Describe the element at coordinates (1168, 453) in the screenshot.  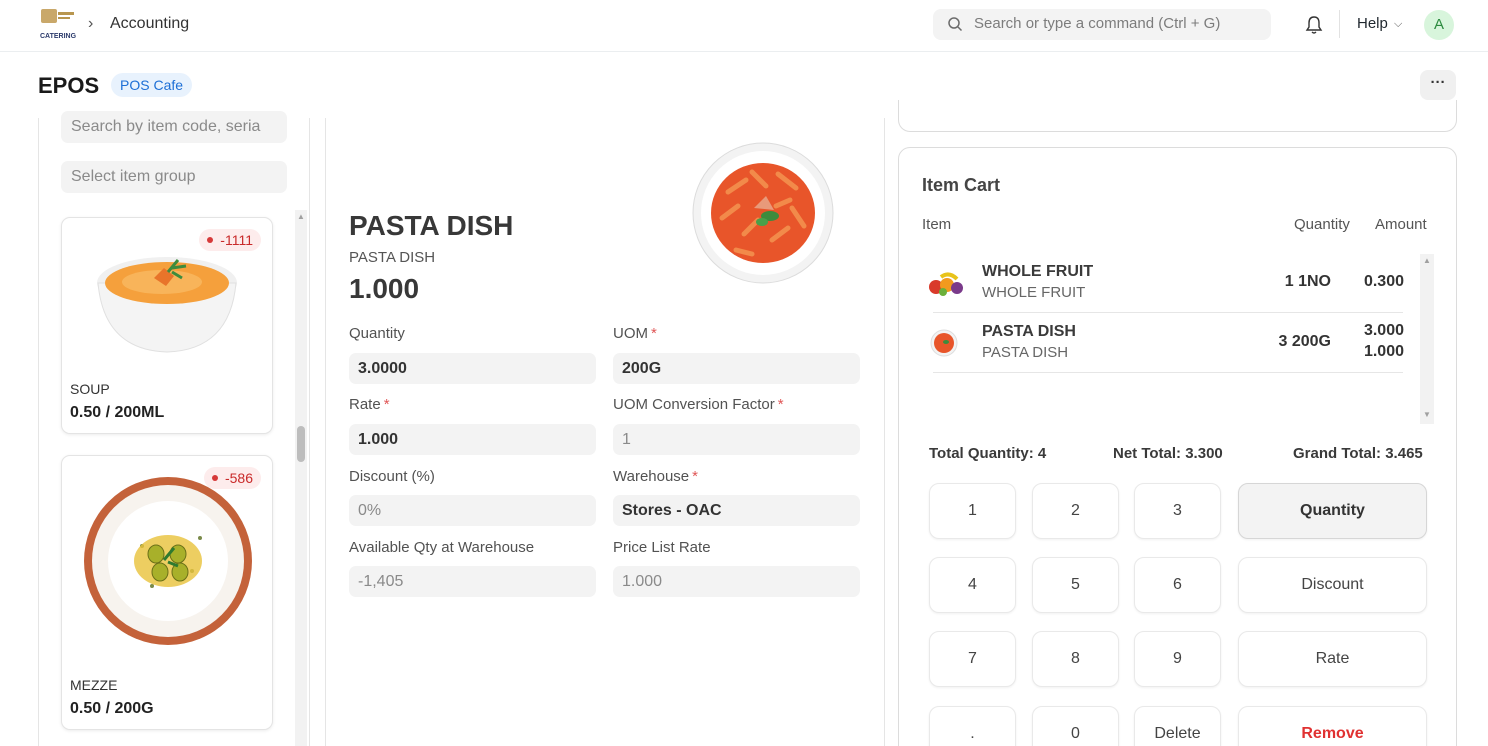
I see `net-total: Net Total: 3.300` at that location.